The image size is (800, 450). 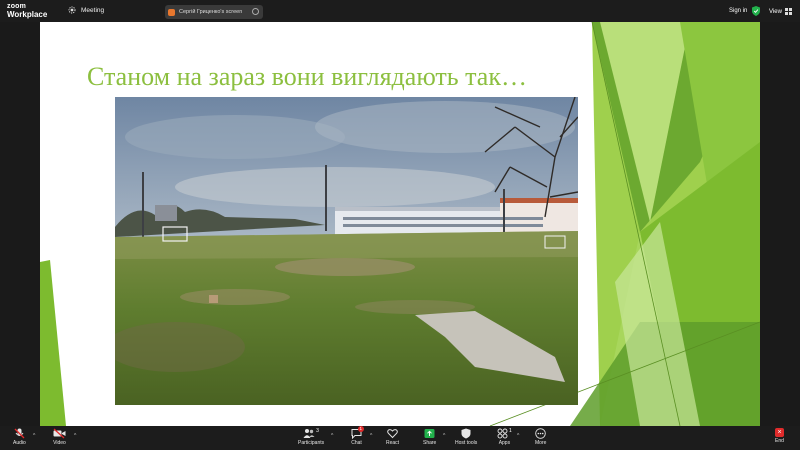 I want to click on share-button: Share, so click(x=429, y=437).